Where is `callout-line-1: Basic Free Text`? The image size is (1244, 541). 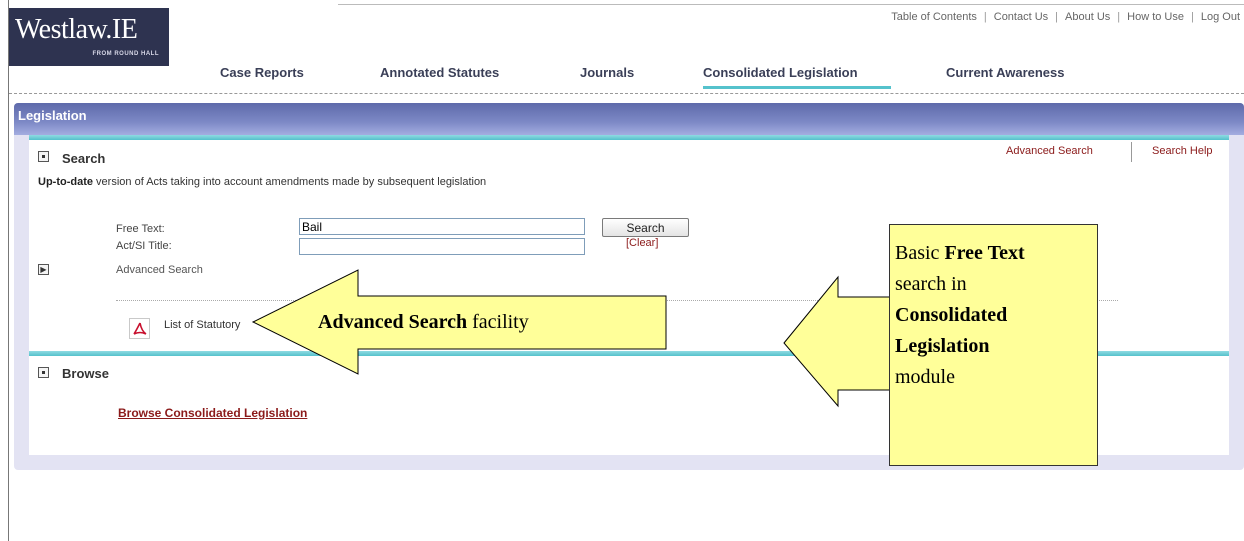 callout-line-1: Basic Free Text is located at coordinates (960, 253).